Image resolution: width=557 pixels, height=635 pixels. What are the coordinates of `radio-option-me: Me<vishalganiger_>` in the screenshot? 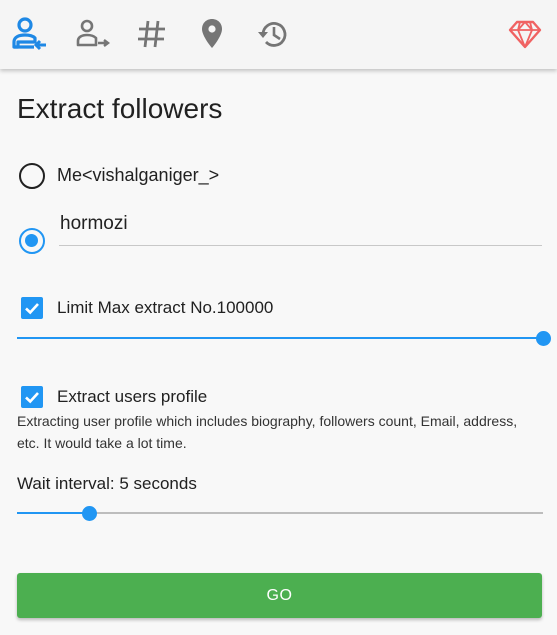 It's located at (168, 176).